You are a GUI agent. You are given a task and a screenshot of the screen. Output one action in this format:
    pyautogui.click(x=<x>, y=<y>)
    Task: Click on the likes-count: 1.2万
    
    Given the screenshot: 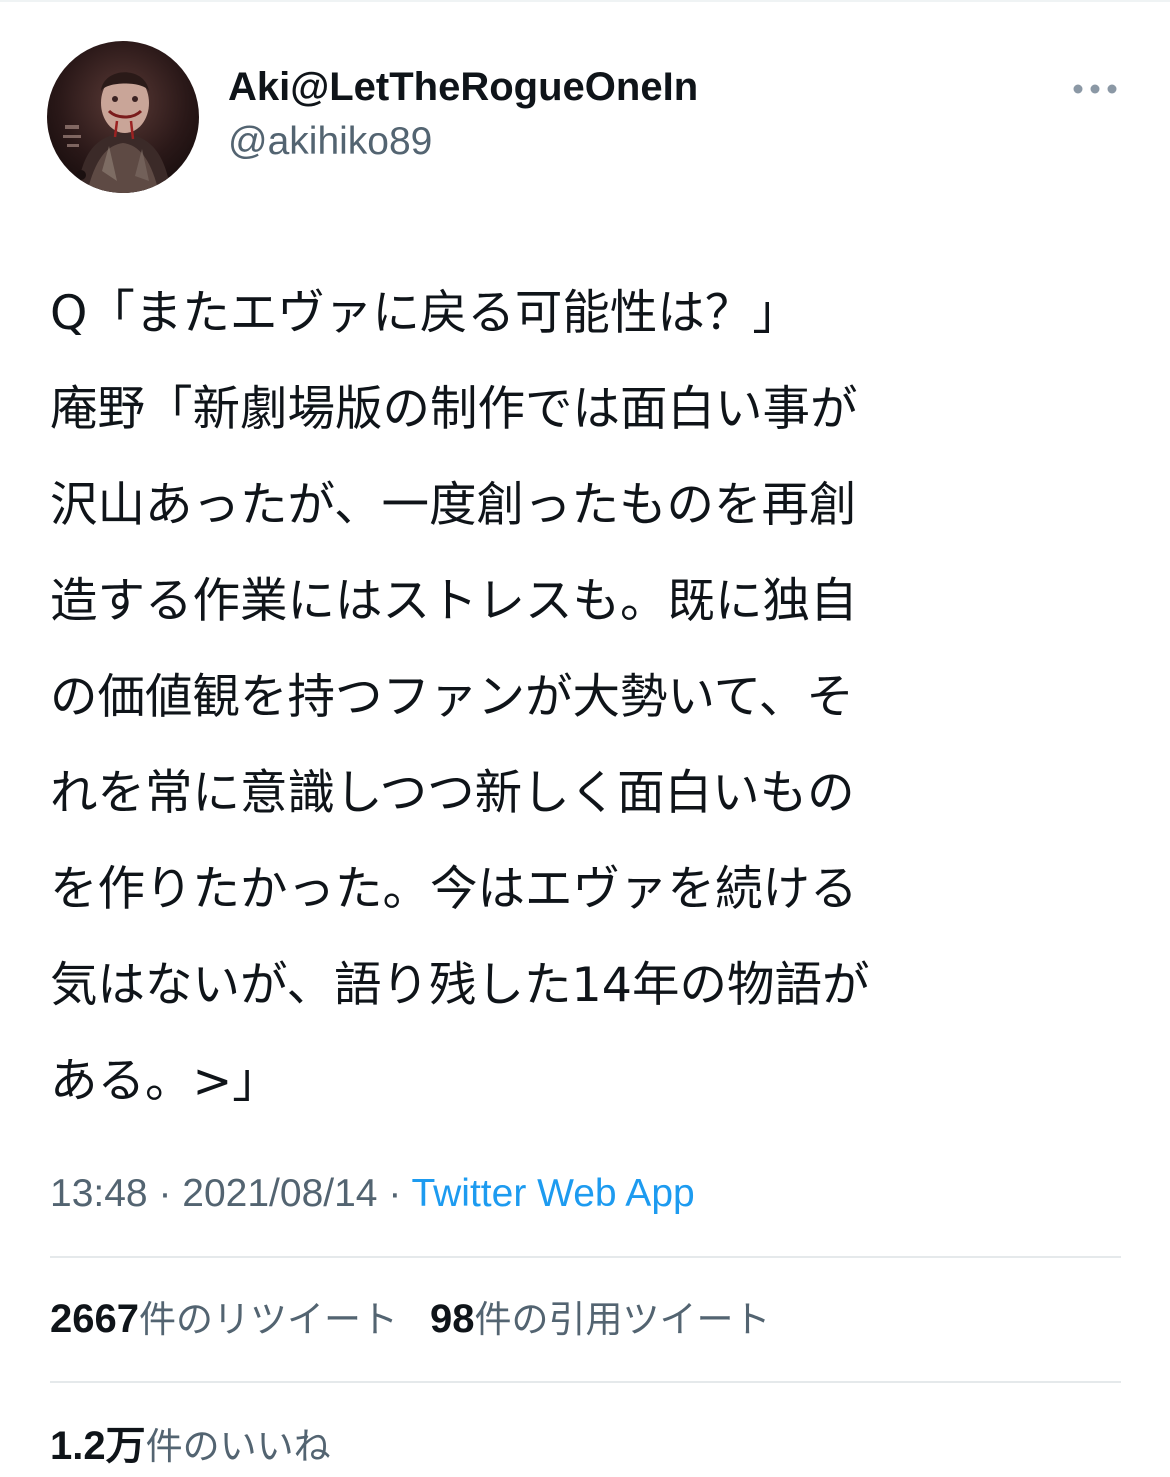 What is the action you would take?
    pyautogui.click(x=98, y=1446)
    